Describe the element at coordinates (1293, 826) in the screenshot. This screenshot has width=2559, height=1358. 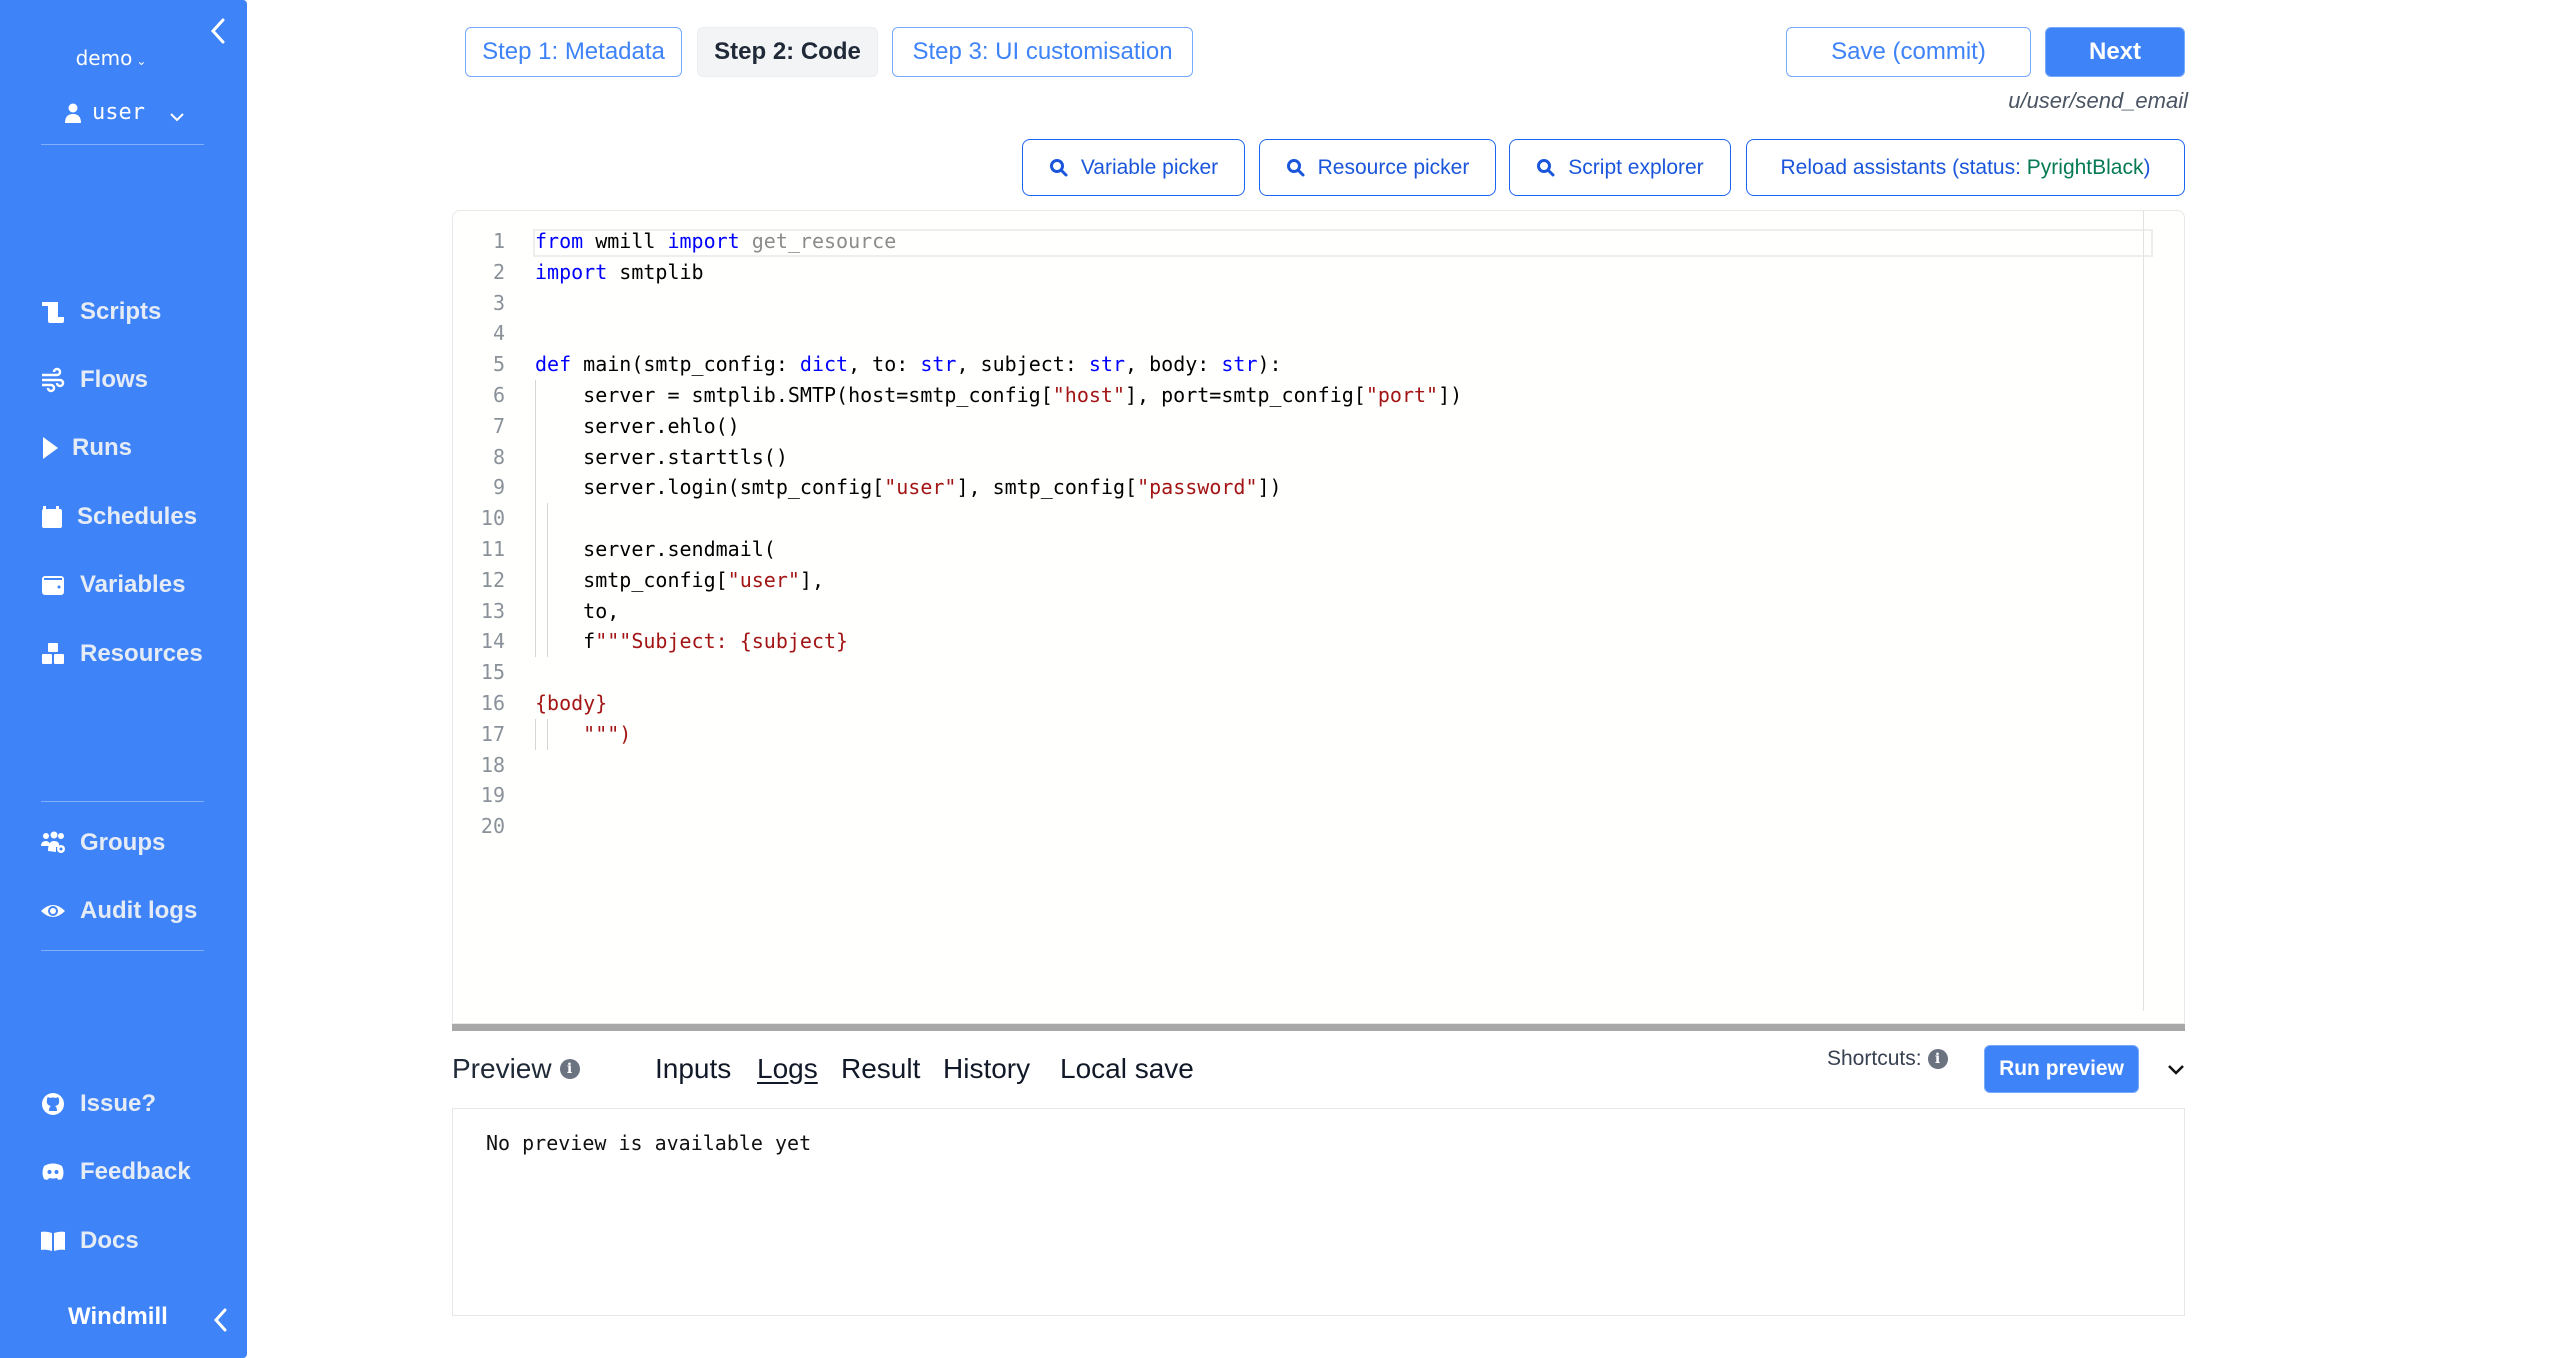
I see `code-line: 20` at that location.